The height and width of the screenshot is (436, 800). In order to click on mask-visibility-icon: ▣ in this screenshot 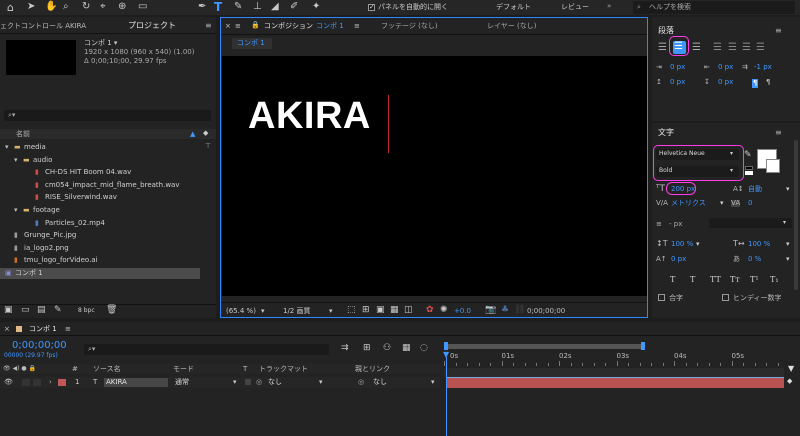, I will do `click(380, 310)`.